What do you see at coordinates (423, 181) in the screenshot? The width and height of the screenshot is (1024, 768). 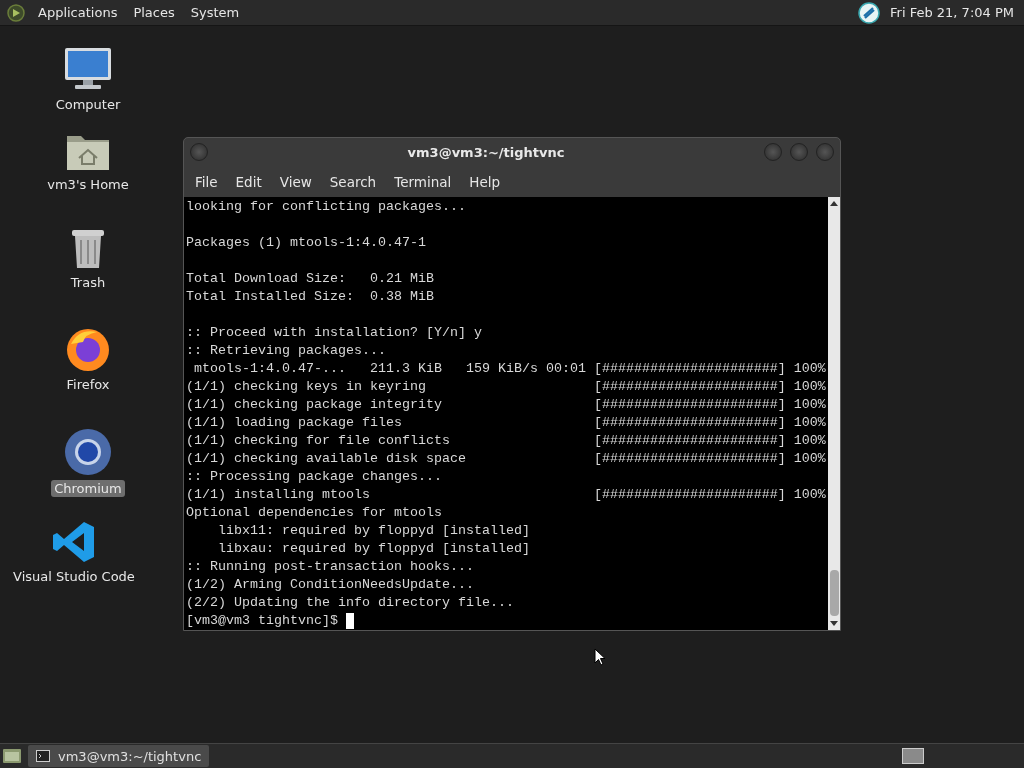 I see `menu-item: Terminal` at bounding box center [423, 181].